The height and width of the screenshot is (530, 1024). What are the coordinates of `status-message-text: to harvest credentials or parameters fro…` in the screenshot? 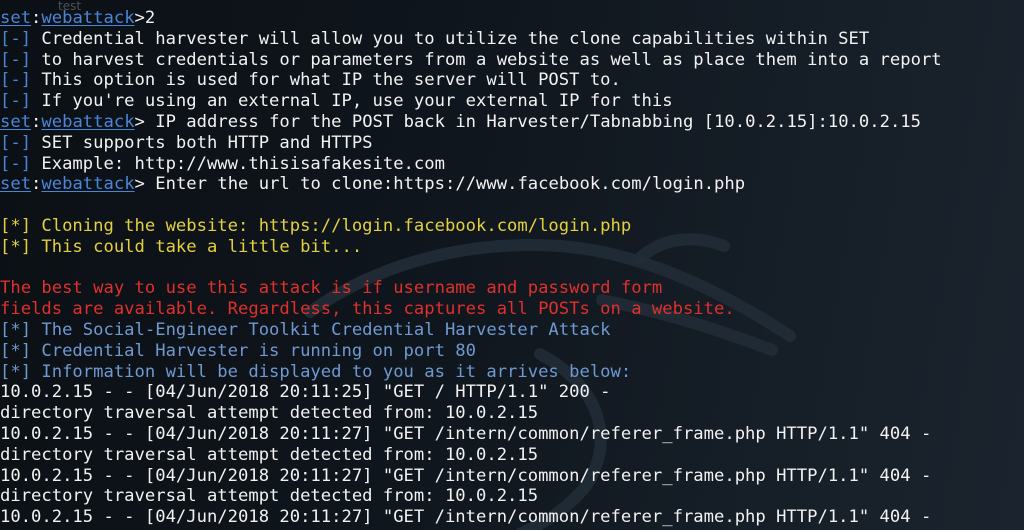 It's located at (491, 59).